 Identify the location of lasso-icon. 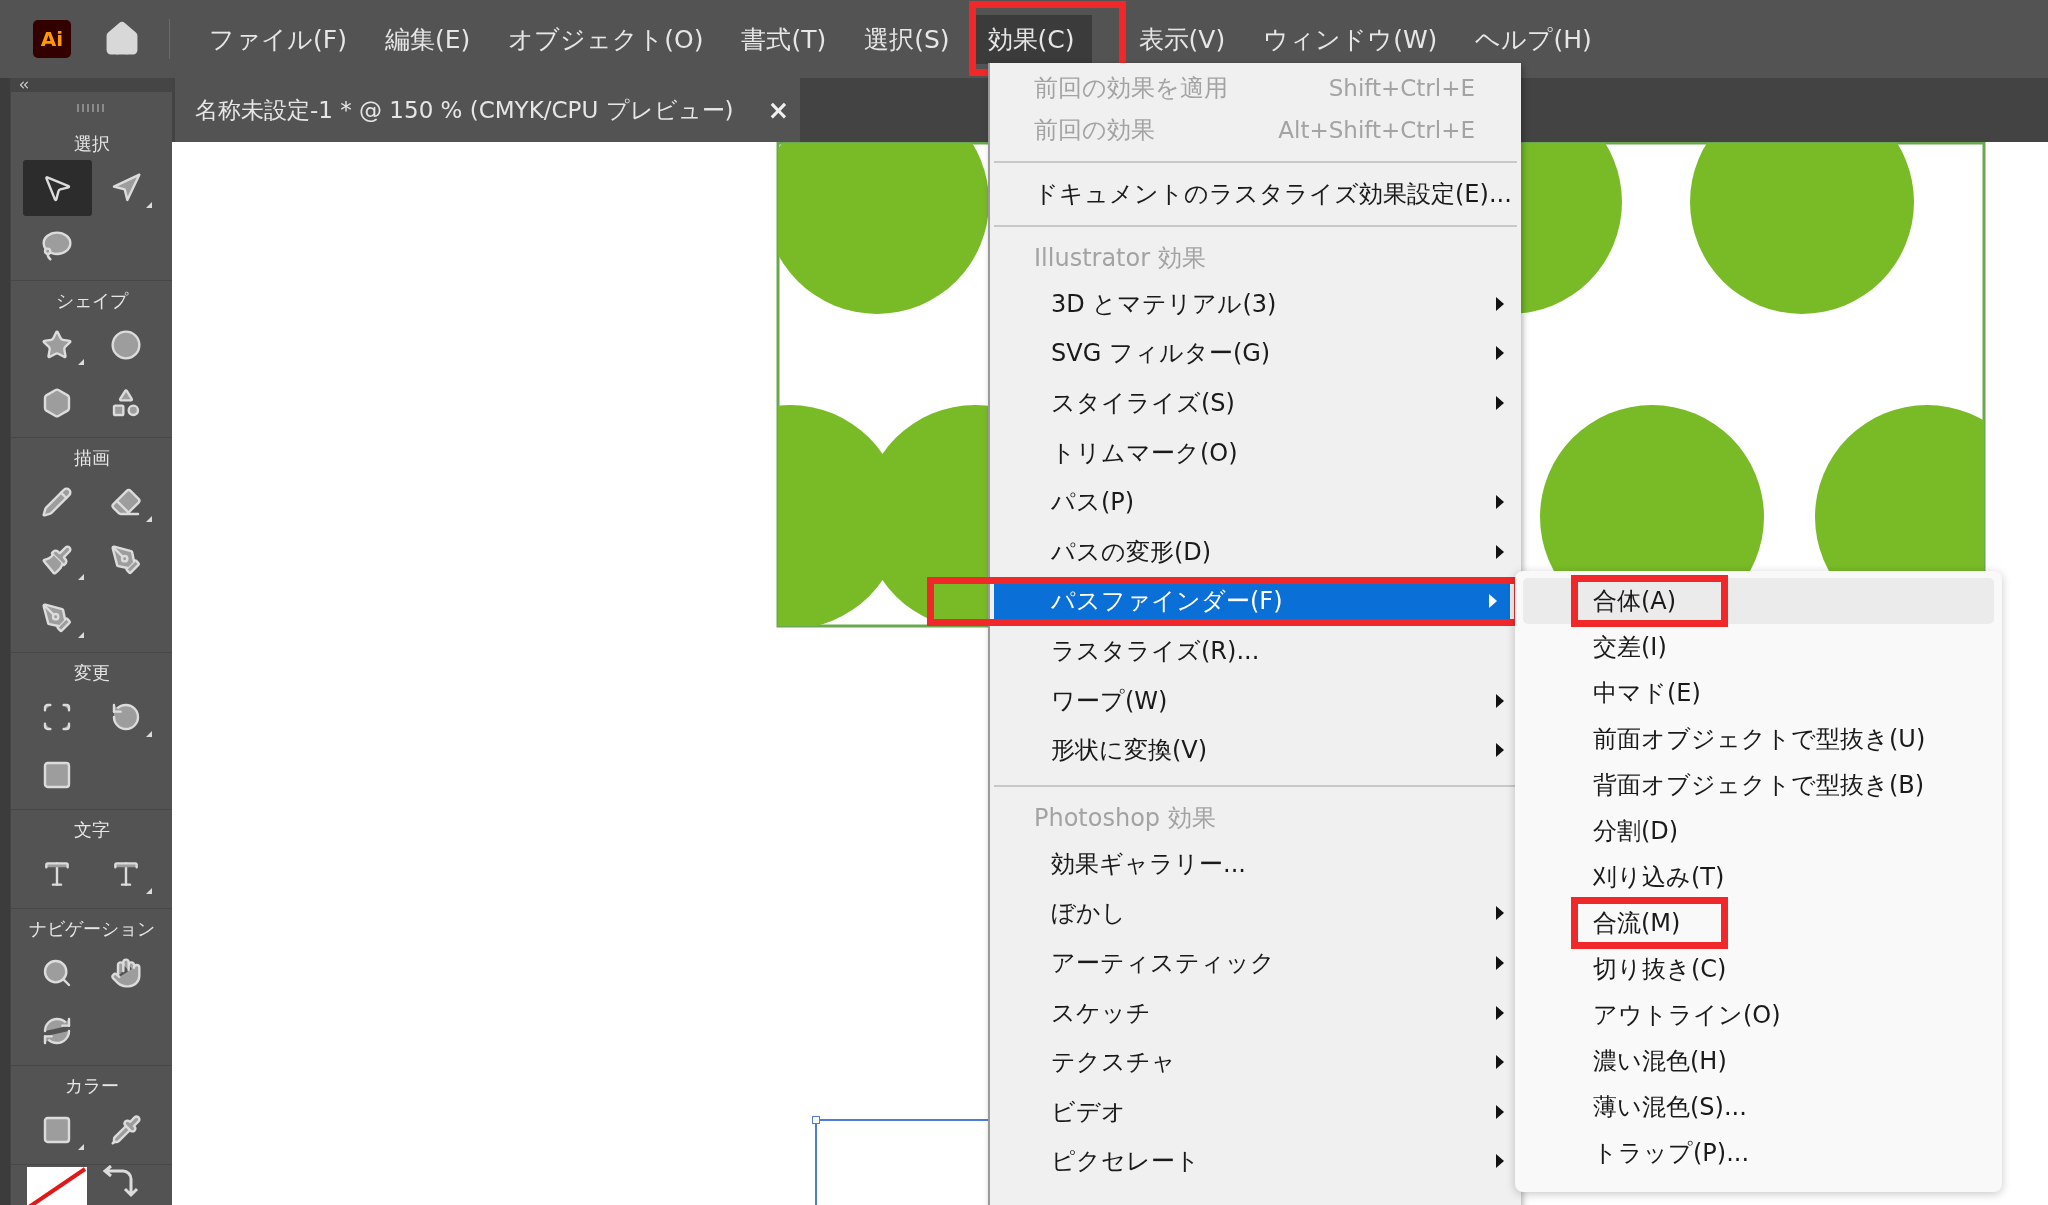
(57, 246).